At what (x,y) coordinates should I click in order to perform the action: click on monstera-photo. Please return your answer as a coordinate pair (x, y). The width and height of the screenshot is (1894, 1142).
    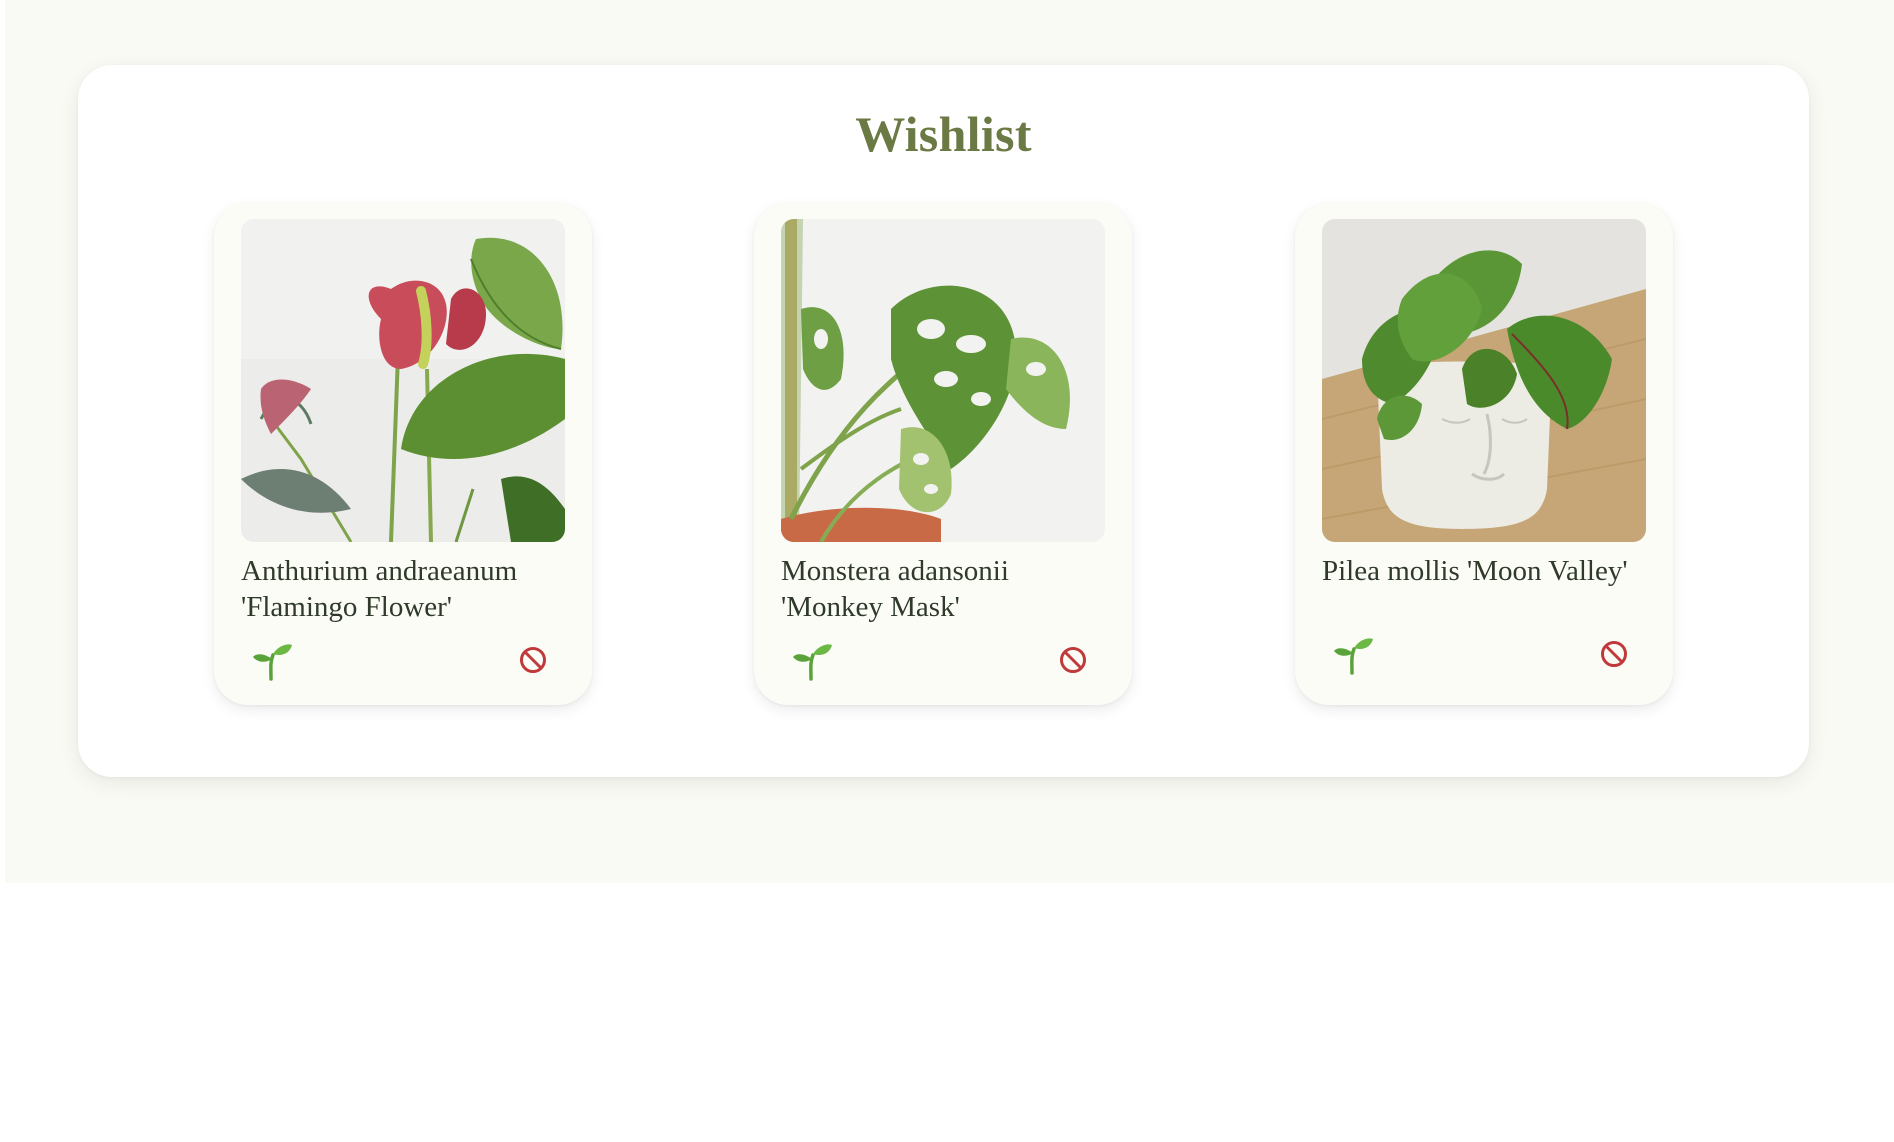
    Looking at the image, I should click on (943, 380).